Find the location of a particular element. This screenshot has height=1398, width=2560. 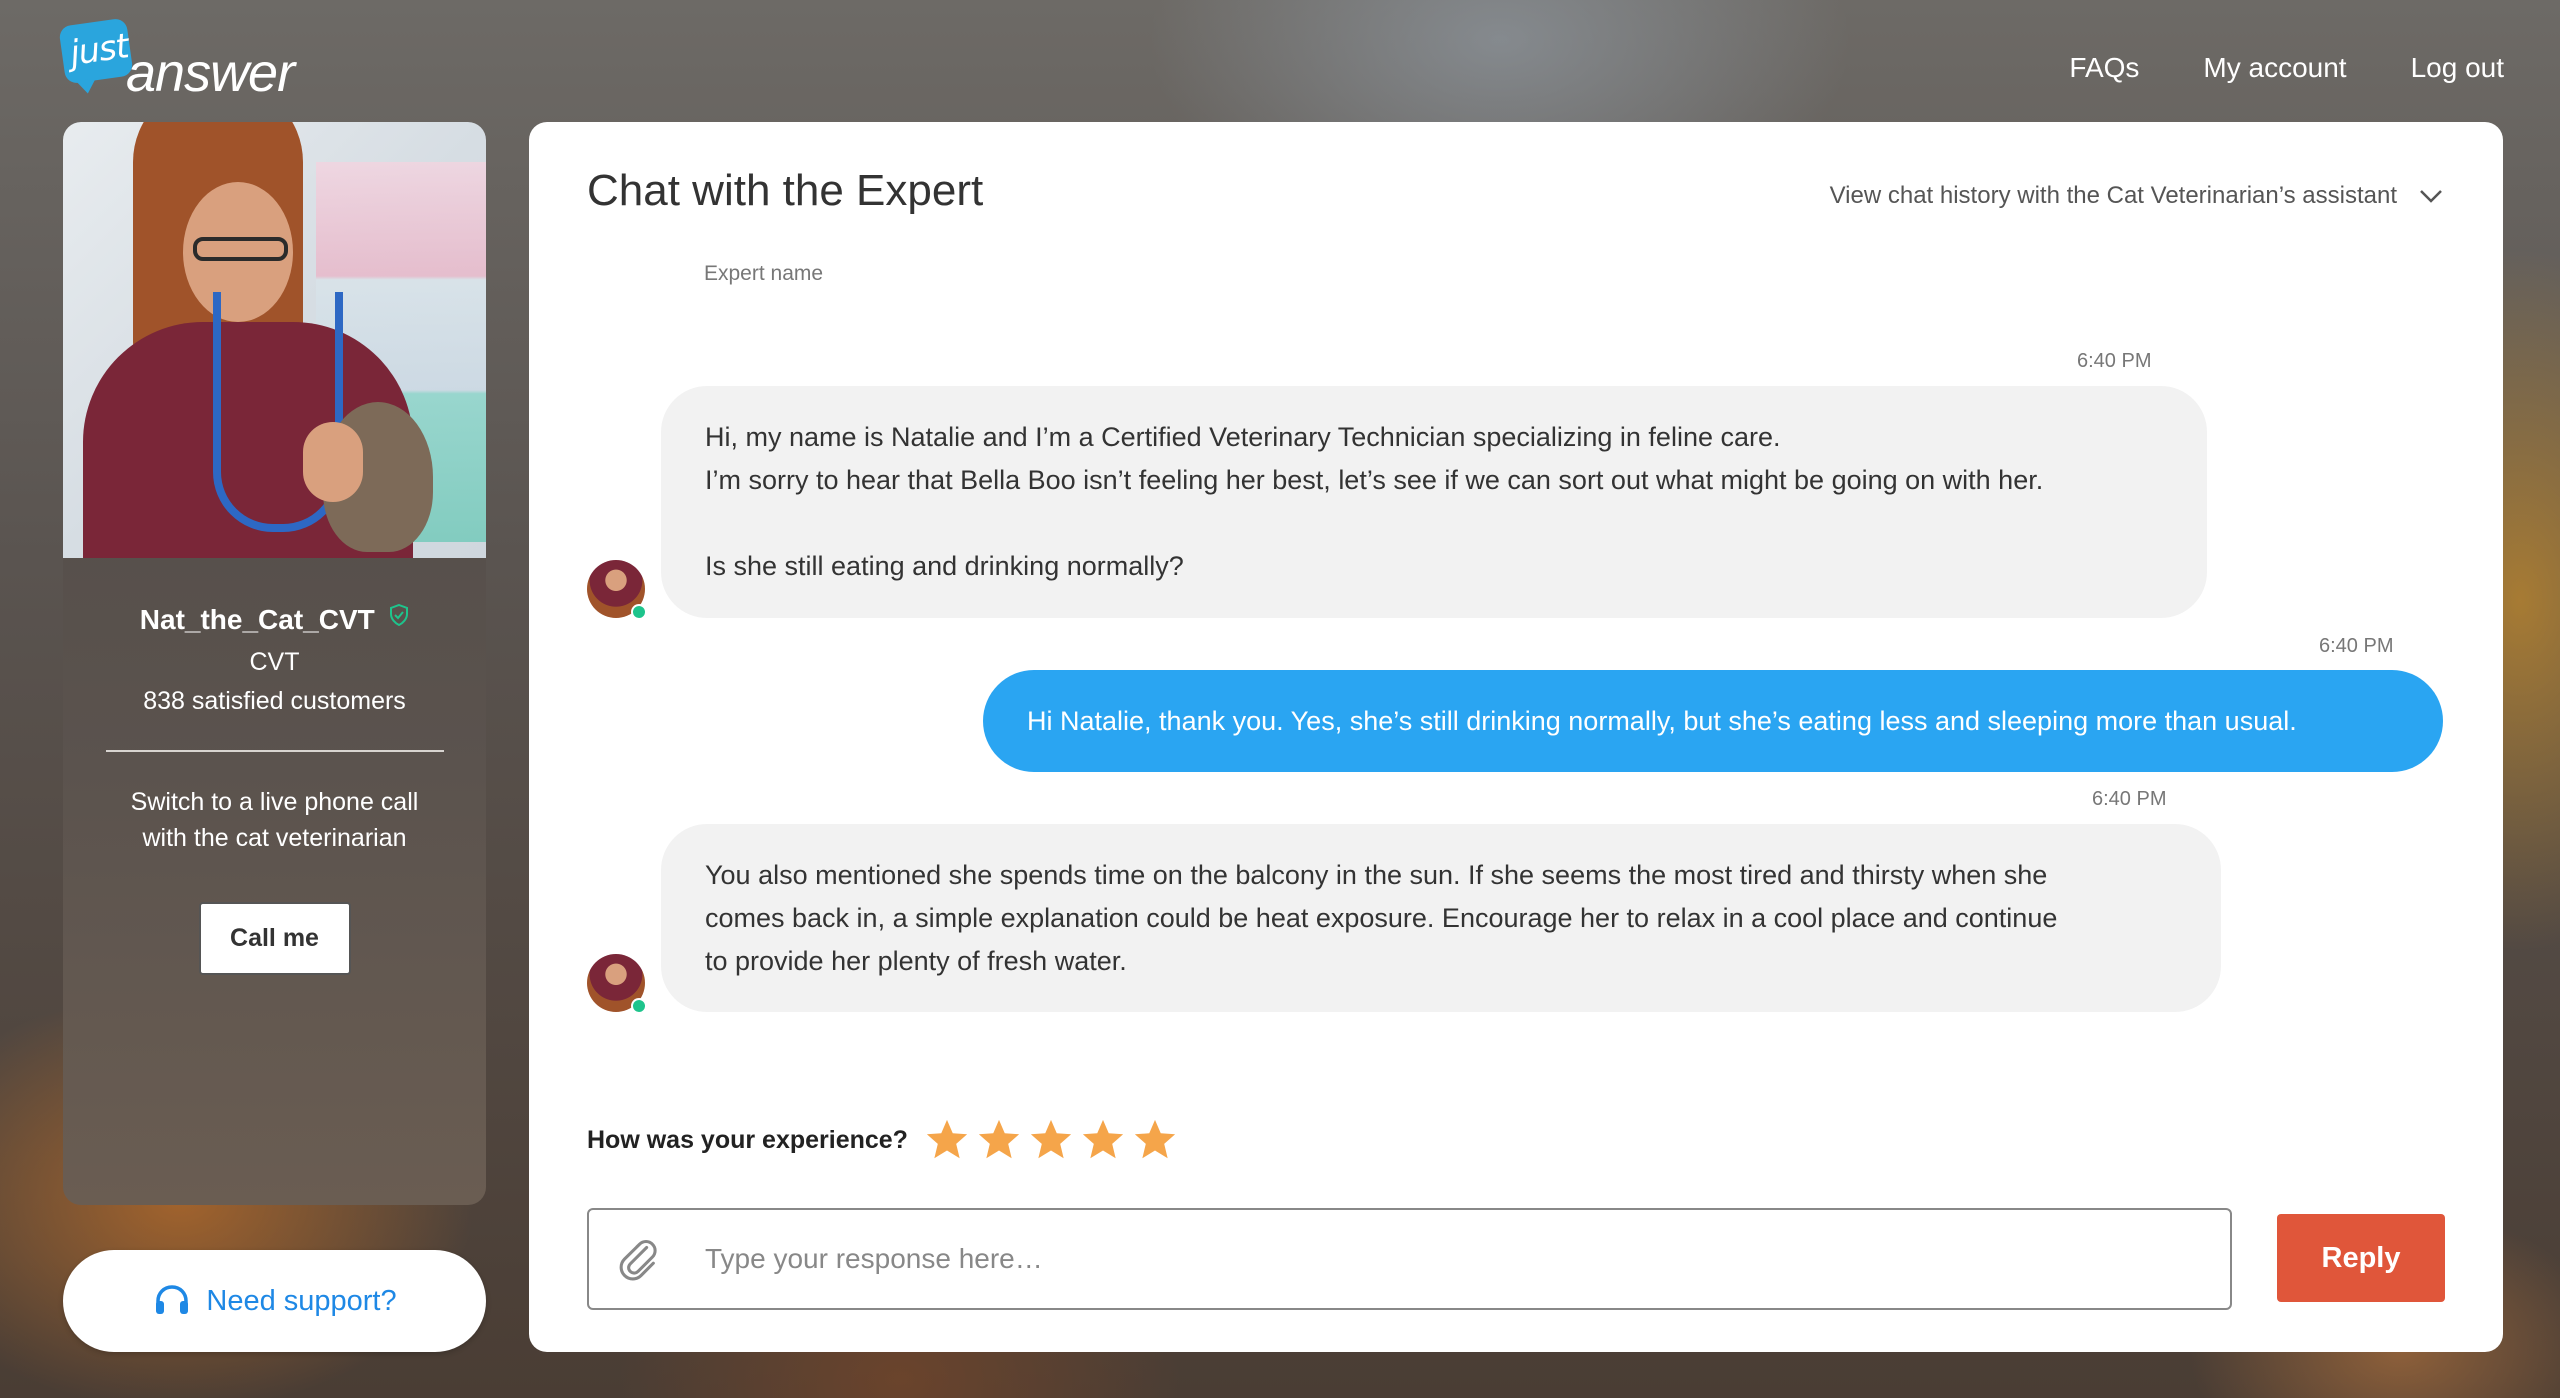

expert-name: Nat_the_Cat_CVT is located at coordinates (257, 619).